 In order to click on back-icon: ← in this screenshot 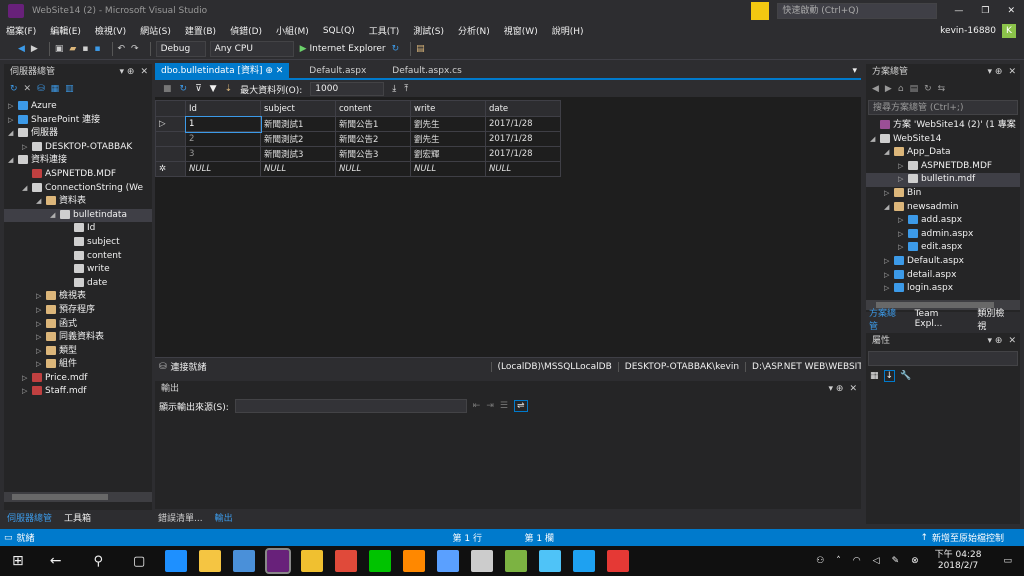, I will do `click(56, 561)`.